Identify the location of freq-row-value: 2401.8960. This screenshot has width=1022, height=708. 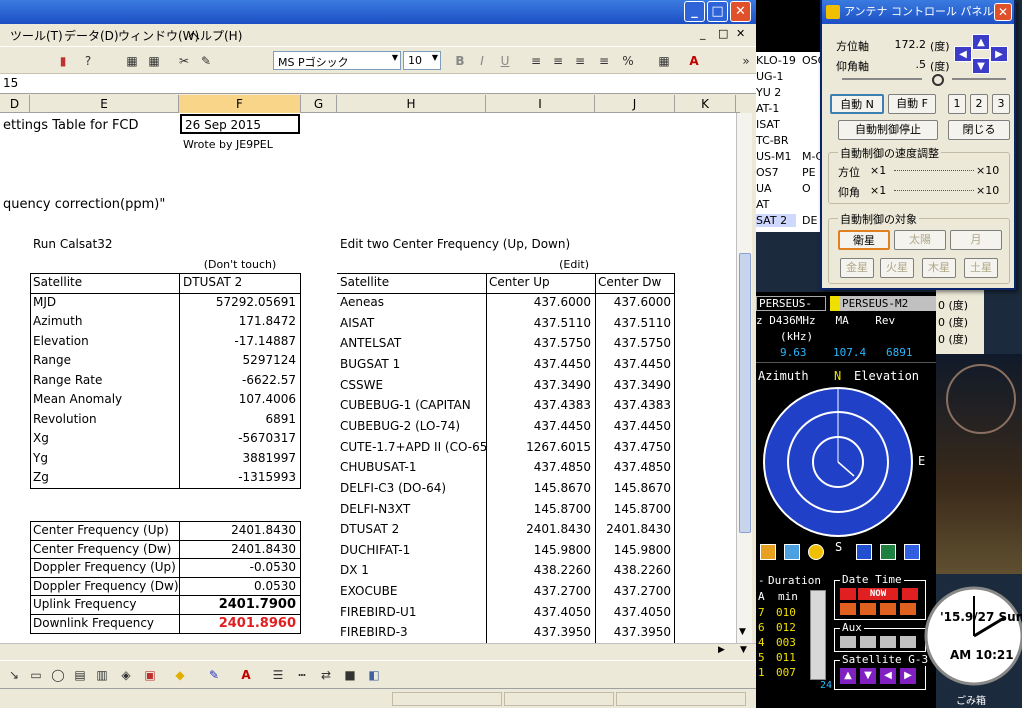
(240, 623).